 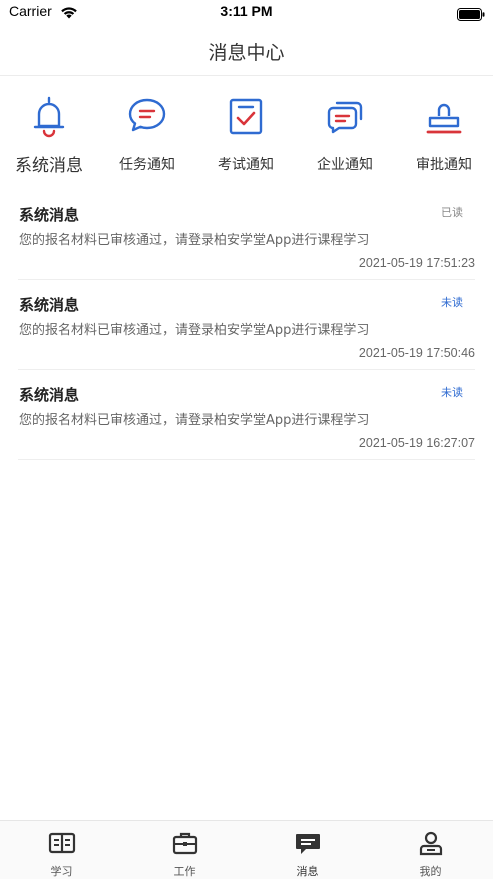 I want to click on category-label: 企业通知, so click(x=345, y=165).